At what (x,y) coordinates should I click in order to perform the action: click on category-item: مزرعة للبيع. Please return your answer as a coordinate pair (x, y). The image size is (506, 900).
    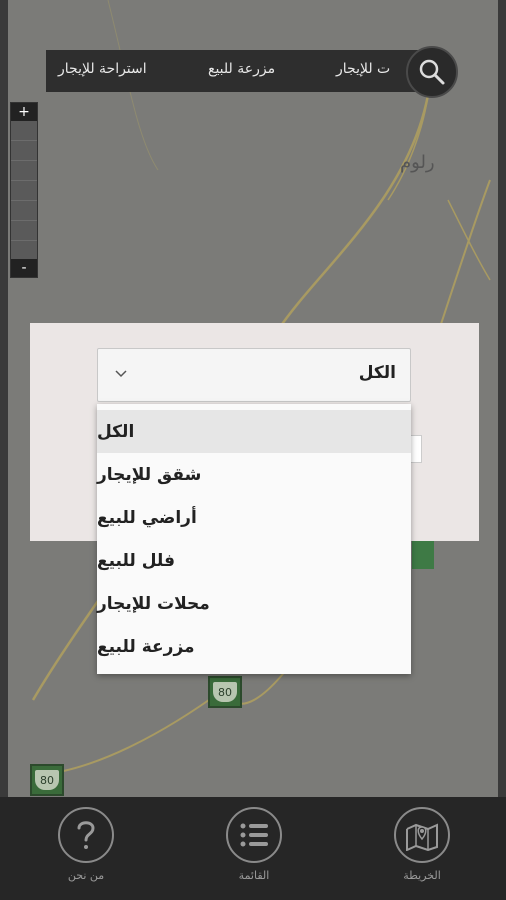
    Looking at the image, I should click on (241, 69).